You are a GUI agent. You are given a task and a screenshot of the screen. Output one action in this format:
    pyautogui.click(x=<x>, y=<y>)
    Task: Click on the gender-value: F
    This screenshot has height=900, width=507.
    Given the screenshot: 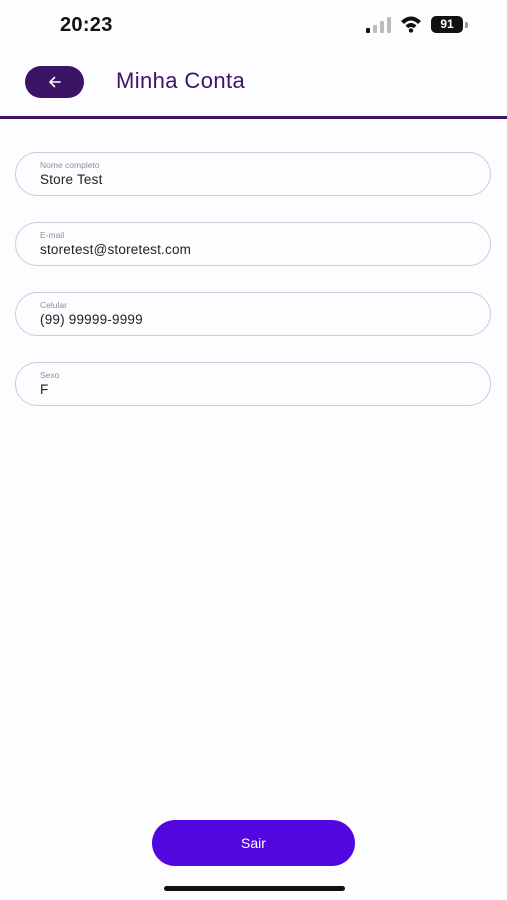 What is the action you would take?
    pyautogui.click(x=44, y=389)
    